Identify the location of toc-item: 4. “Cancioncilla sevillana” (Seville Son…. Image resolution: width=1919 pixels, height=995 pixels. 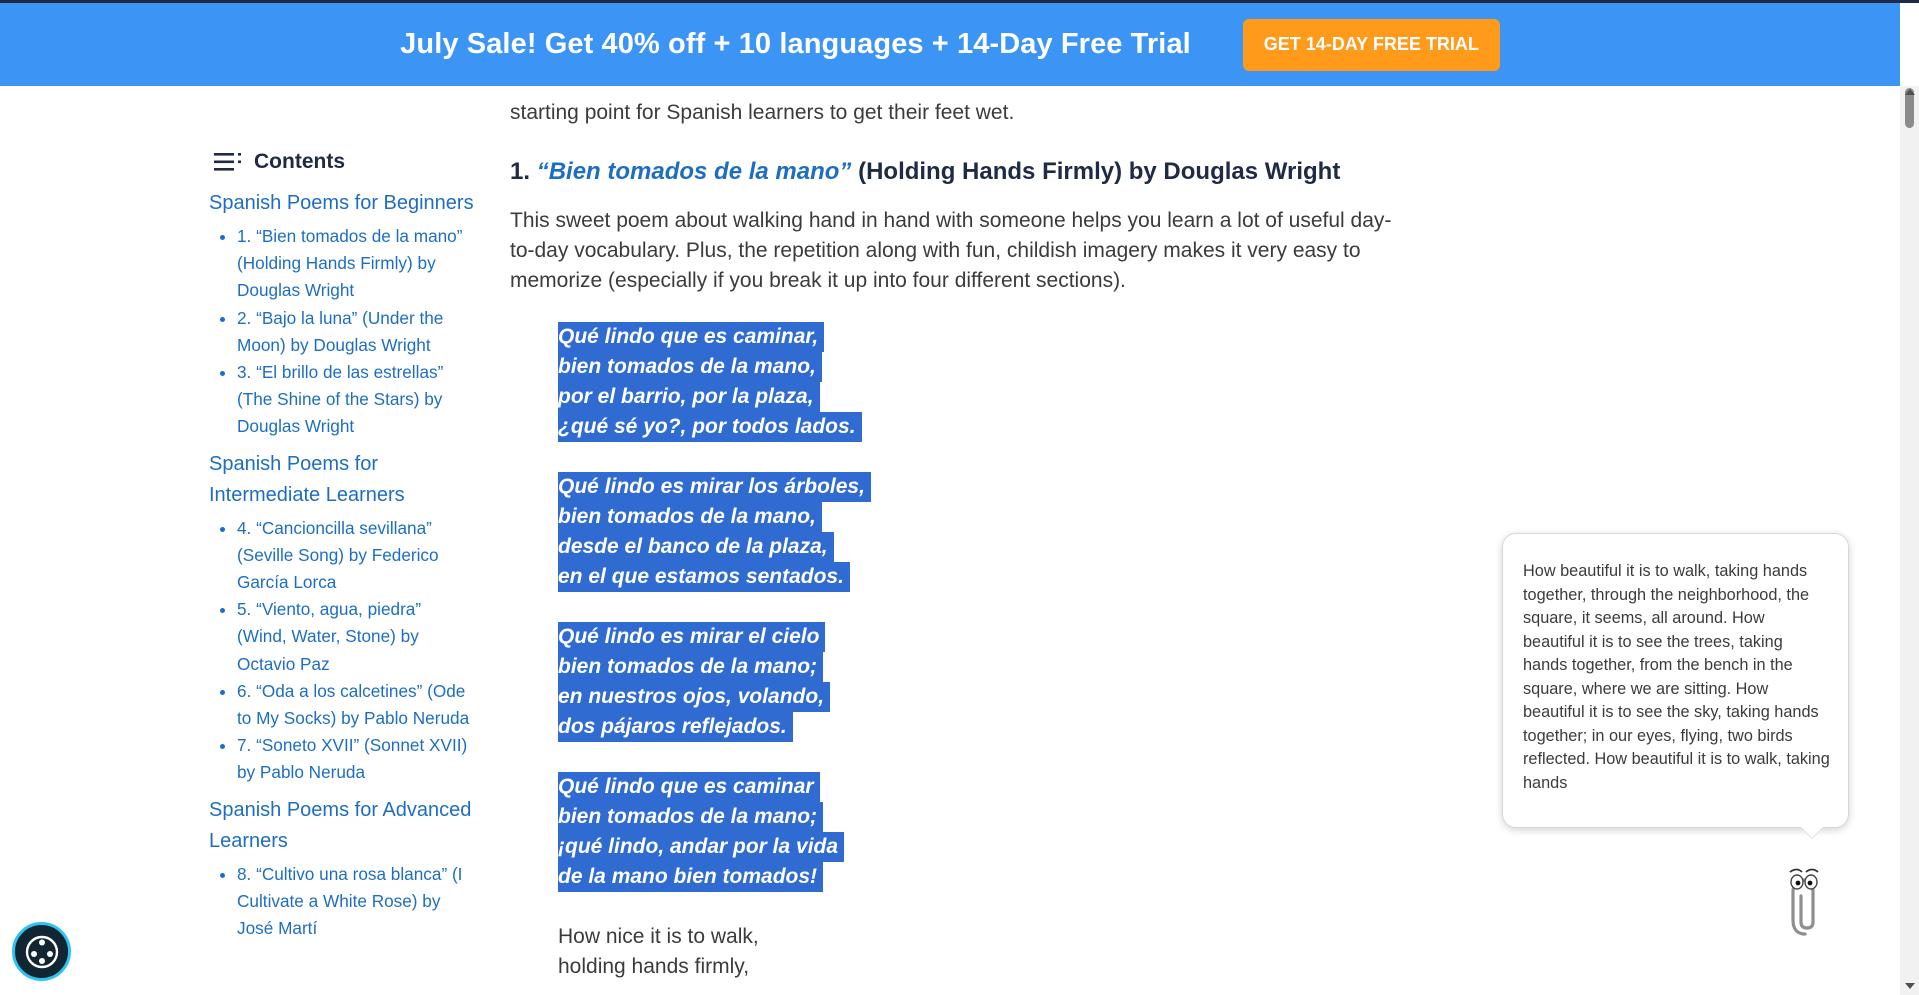
(355, 556).